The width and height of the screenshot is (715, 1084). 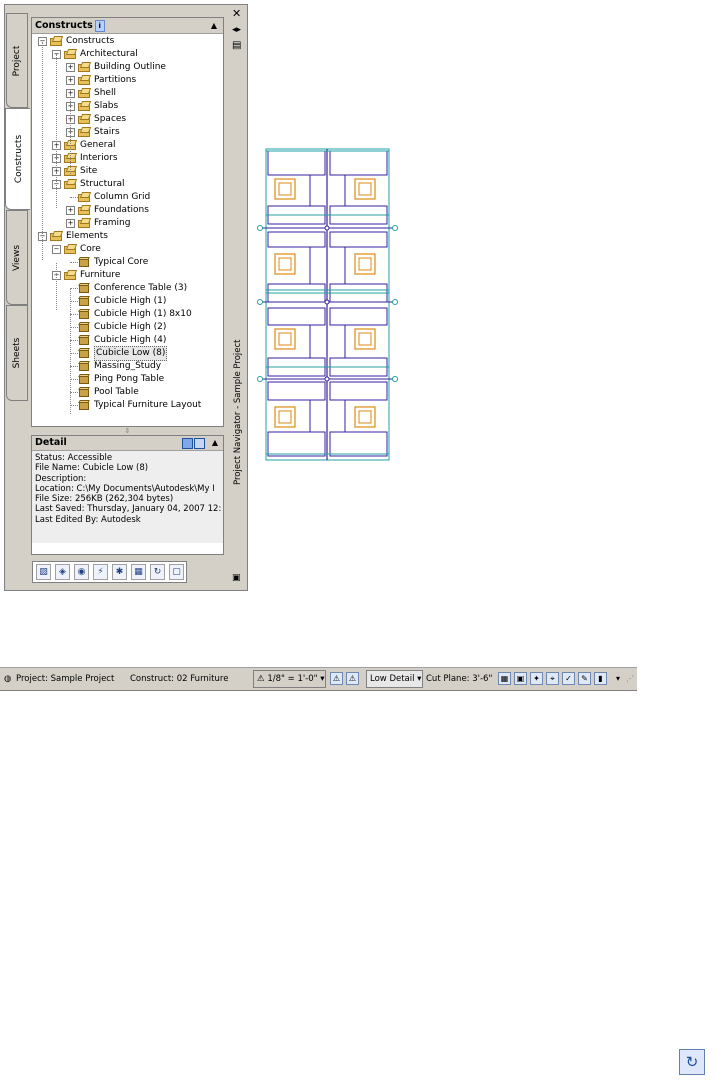 I want to click on tree-item-label: Column Grid, so click(x=122, y=197).